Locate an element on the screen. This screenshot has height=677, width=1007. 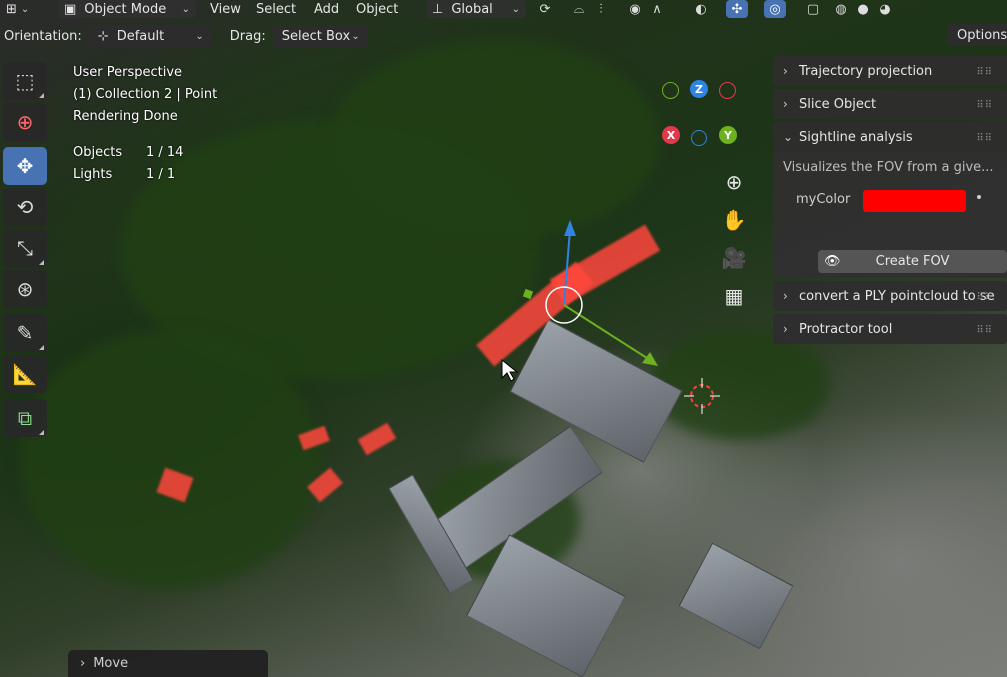
menu-select: Select is located at coordinates (285, 9).